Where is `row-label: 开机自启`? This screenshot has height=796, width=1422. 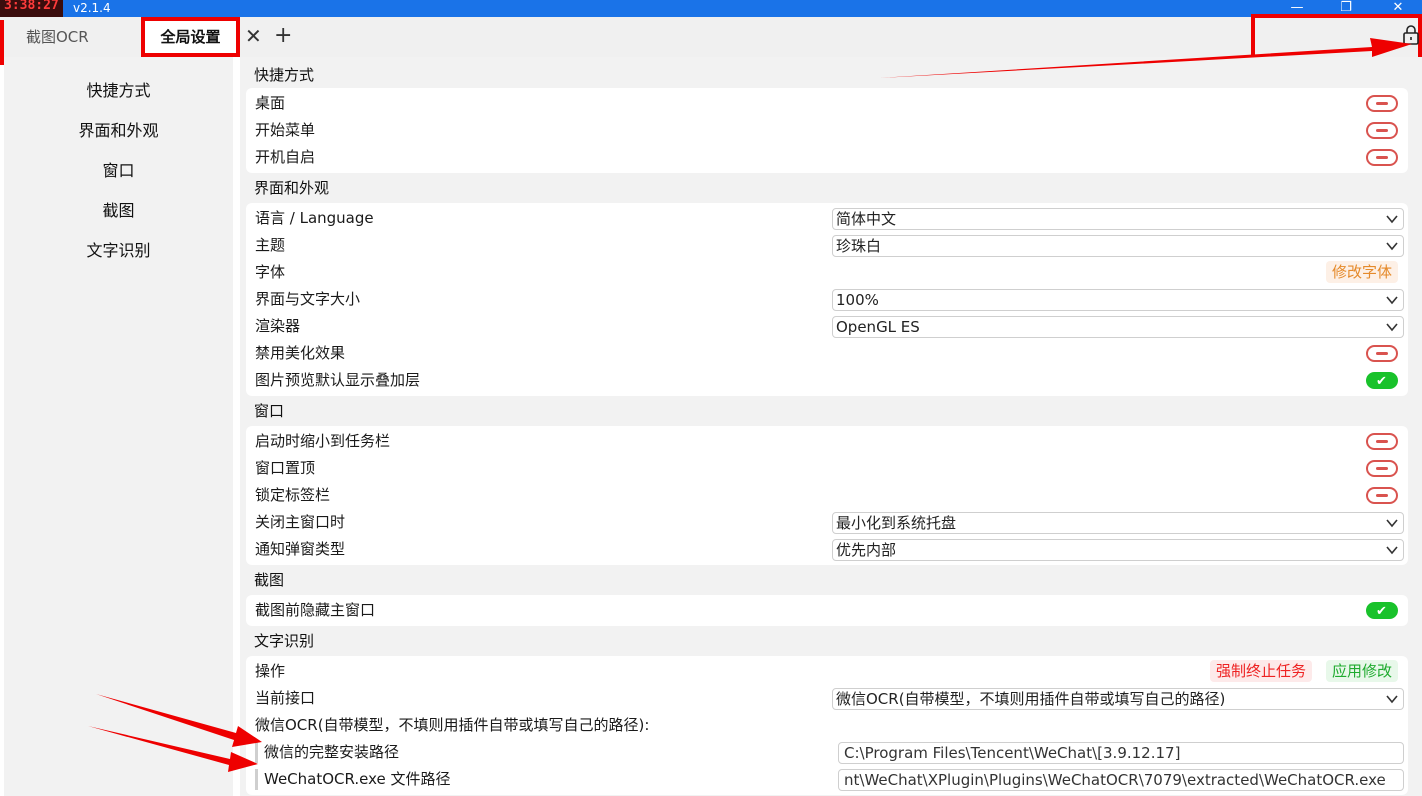 row-label: 开机自启 is located at coordinates (285, 157).